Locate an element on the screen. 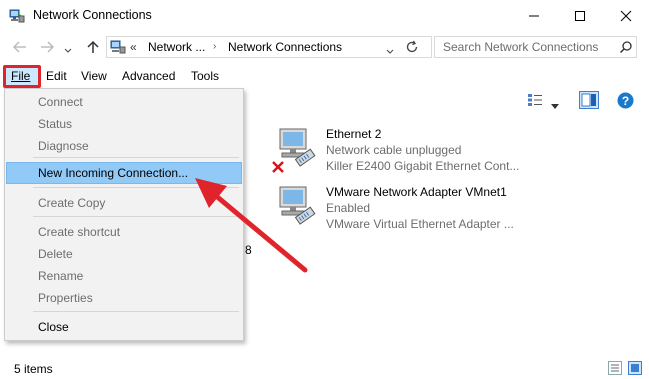 The height and width of the screenshot is (379, 649). menu-item-close: Close is located at coordinates (53, 327).